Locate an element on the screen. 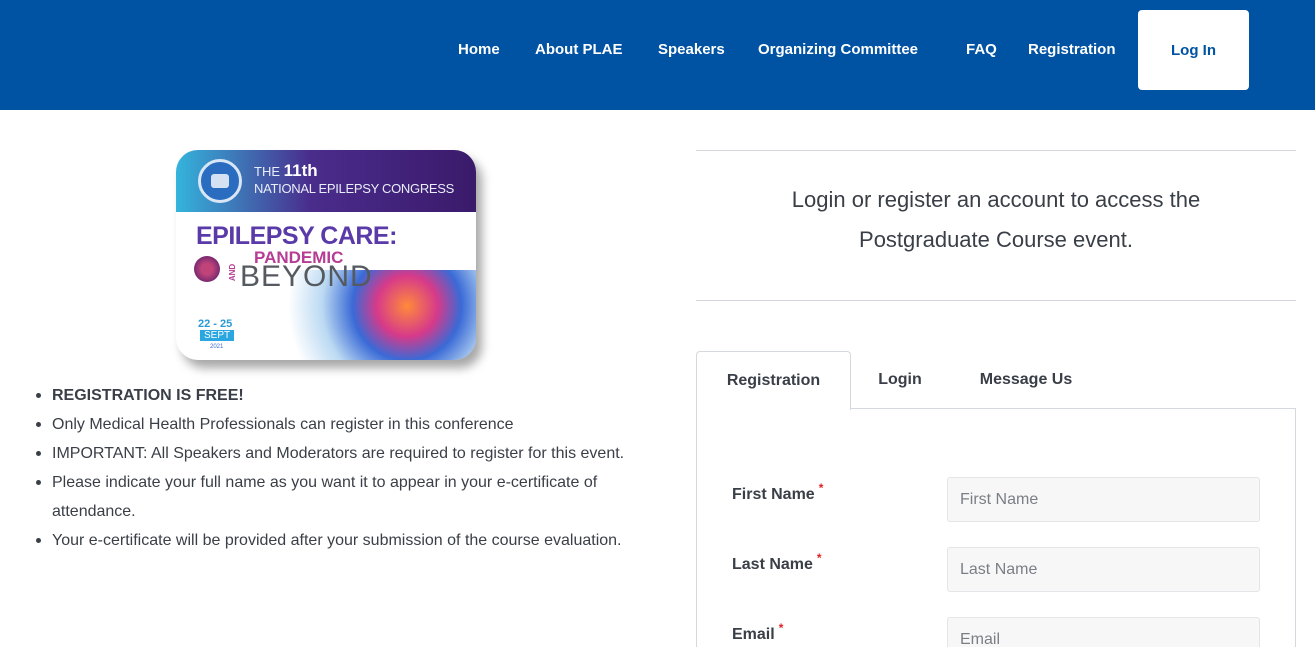 This screenshot has height=647, width=1315. nav-faq: FAQ is located at coordinates (981, 49).